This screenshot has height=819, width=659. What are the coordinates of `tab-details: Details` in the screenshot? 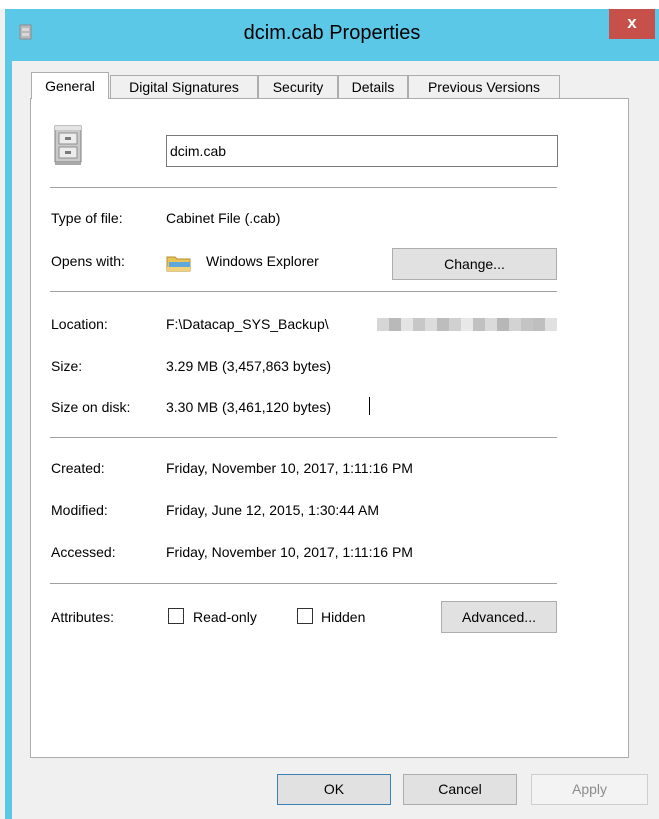 It's located at (373, 86).